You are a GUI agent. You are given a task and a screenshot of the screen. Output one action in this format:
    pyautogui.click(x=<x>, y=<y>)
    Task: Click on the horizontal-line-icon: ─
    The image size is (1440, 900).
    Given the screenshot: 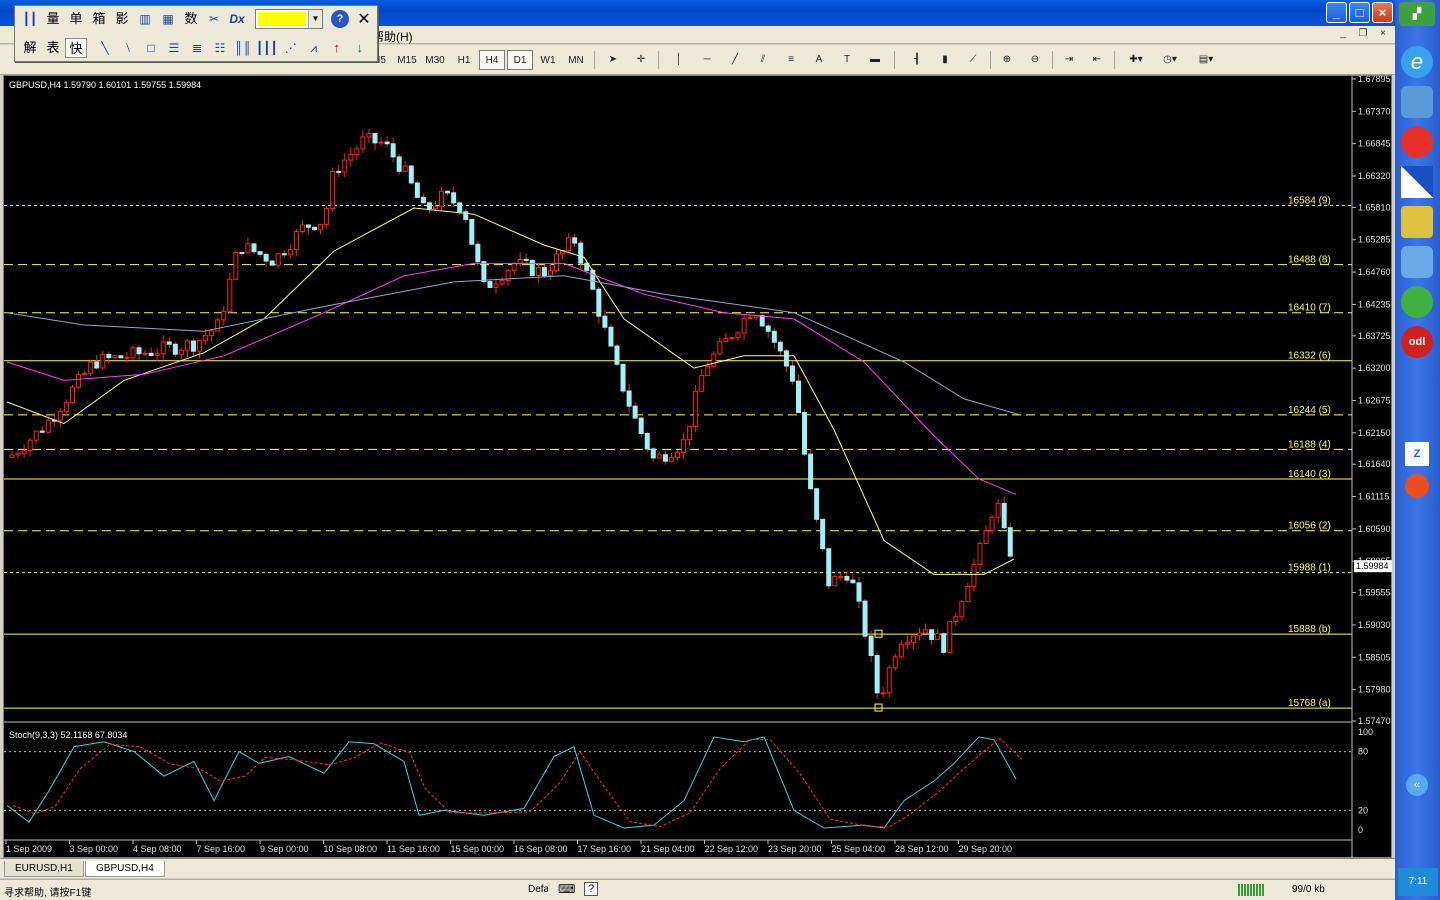 What is the action you would take?
    pyautogui.click(x=707, y=60)
    